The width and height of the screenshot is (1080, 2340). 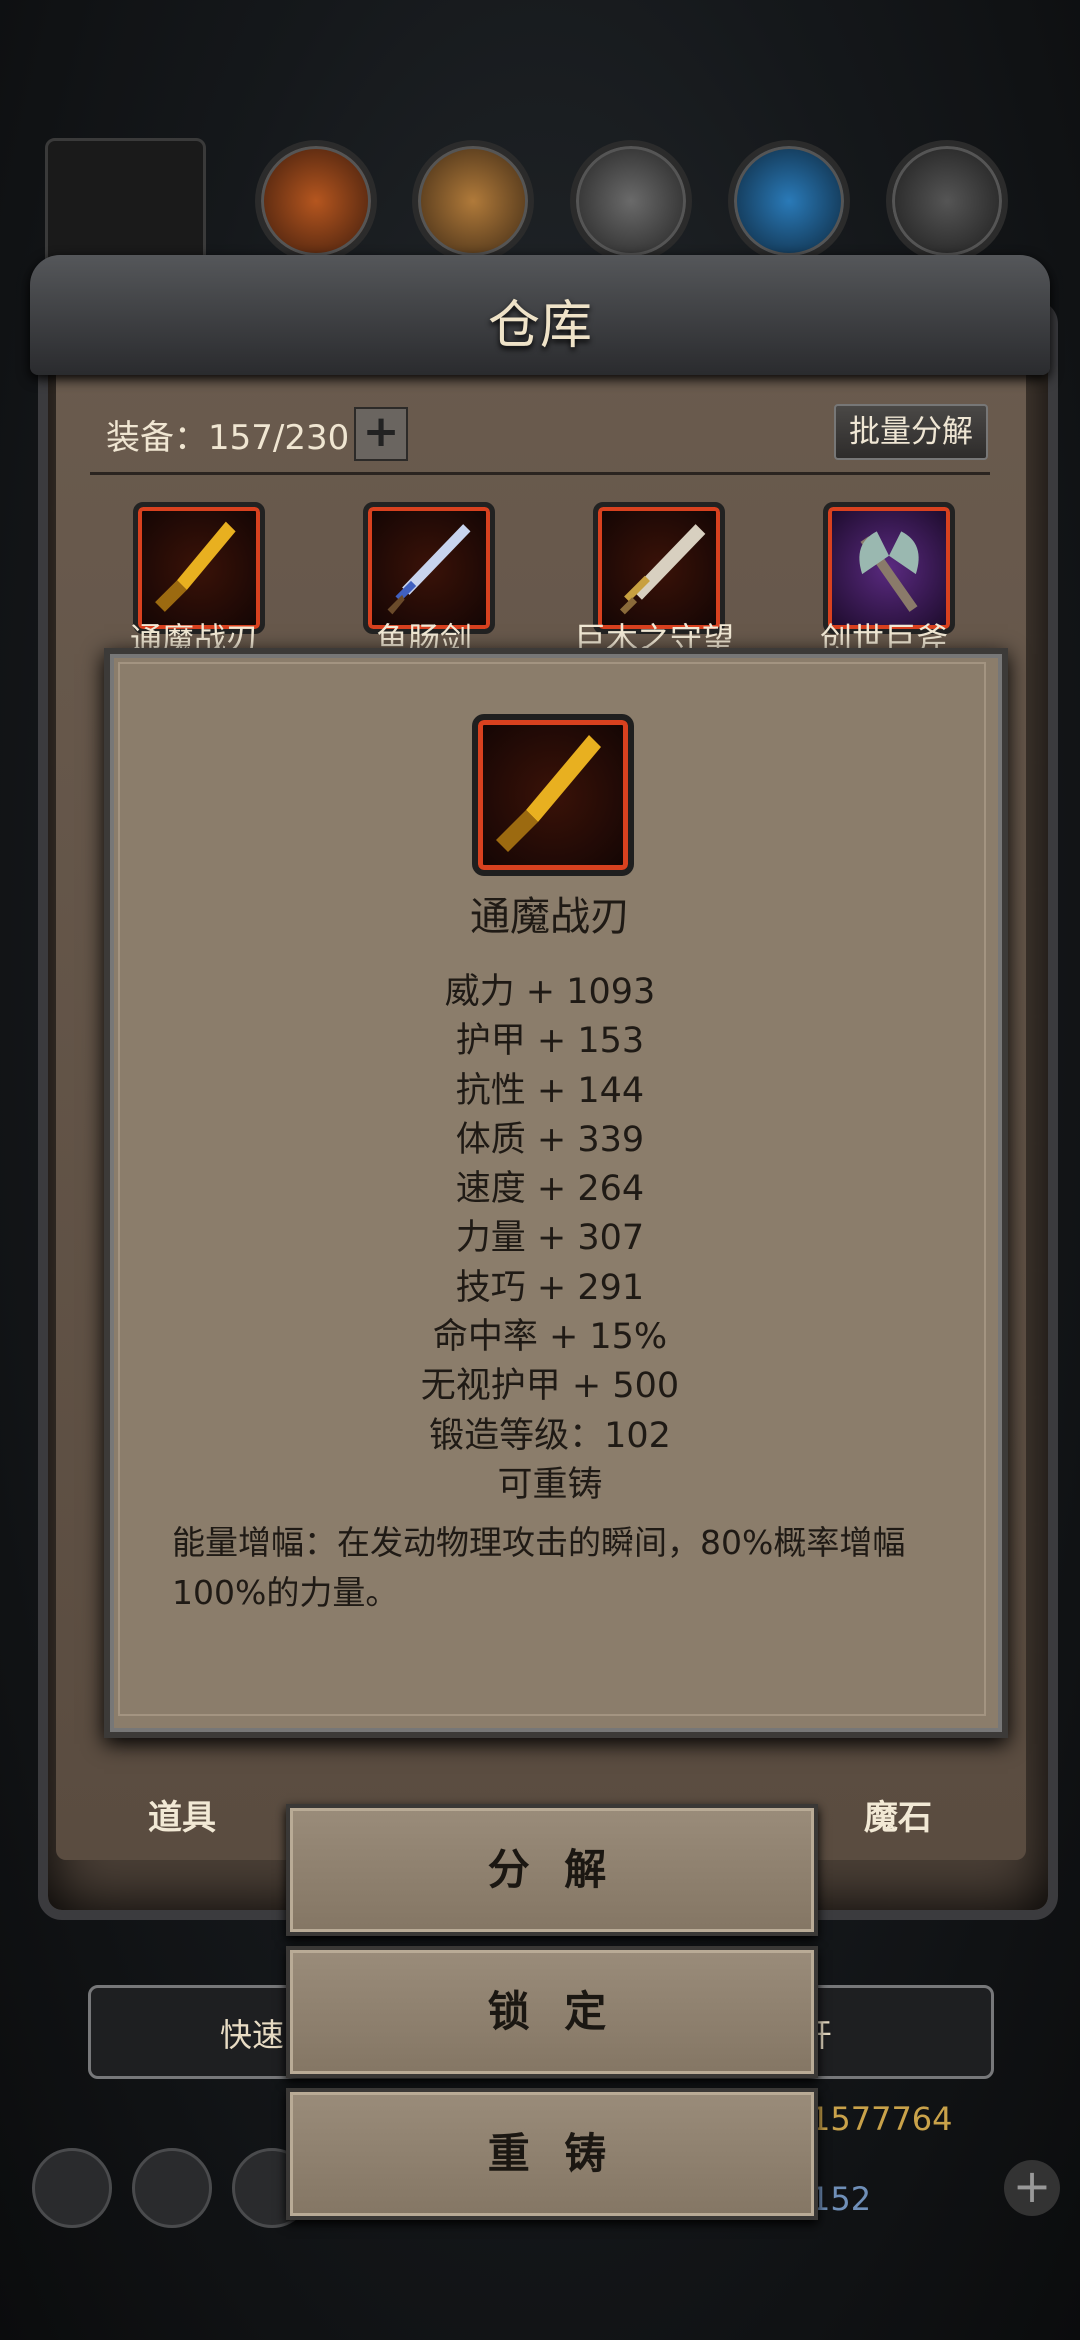 I want to click on page-title: 仓库, so click(x=539, y=326).